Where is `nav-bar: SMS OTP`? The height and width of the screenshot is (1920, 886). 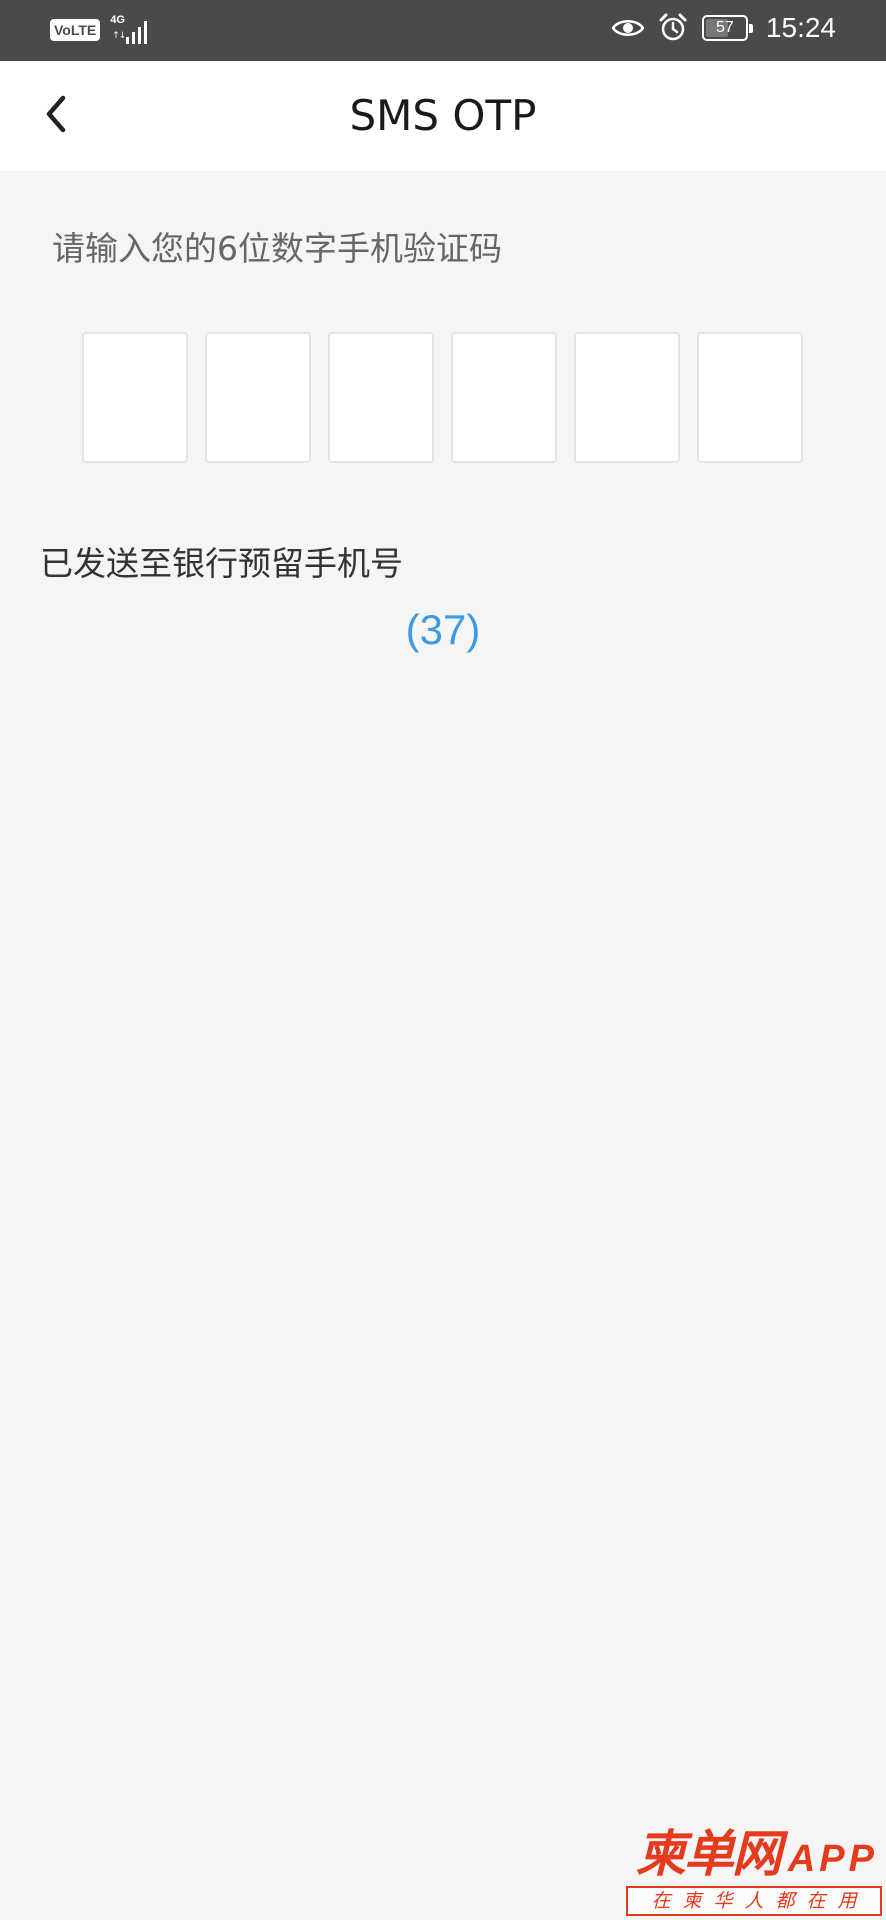 nav-bar: SMS OTP is located at coordinates (443, 116).